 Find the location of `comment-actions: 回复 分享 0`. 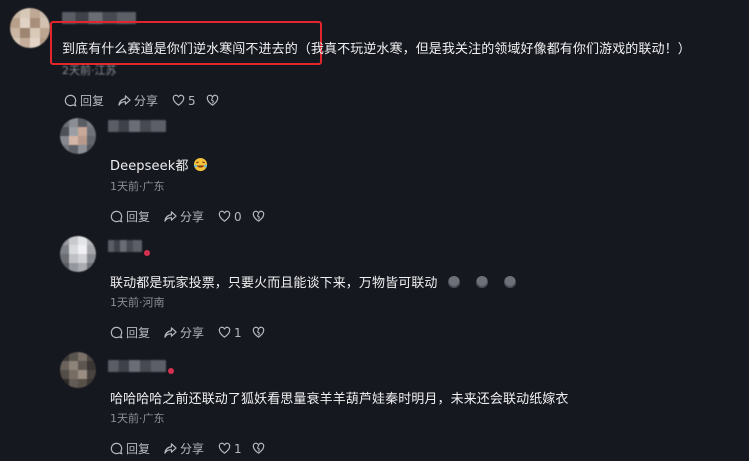

comment-actions: 回复 分享 0 is located at coordinates (189, 216).